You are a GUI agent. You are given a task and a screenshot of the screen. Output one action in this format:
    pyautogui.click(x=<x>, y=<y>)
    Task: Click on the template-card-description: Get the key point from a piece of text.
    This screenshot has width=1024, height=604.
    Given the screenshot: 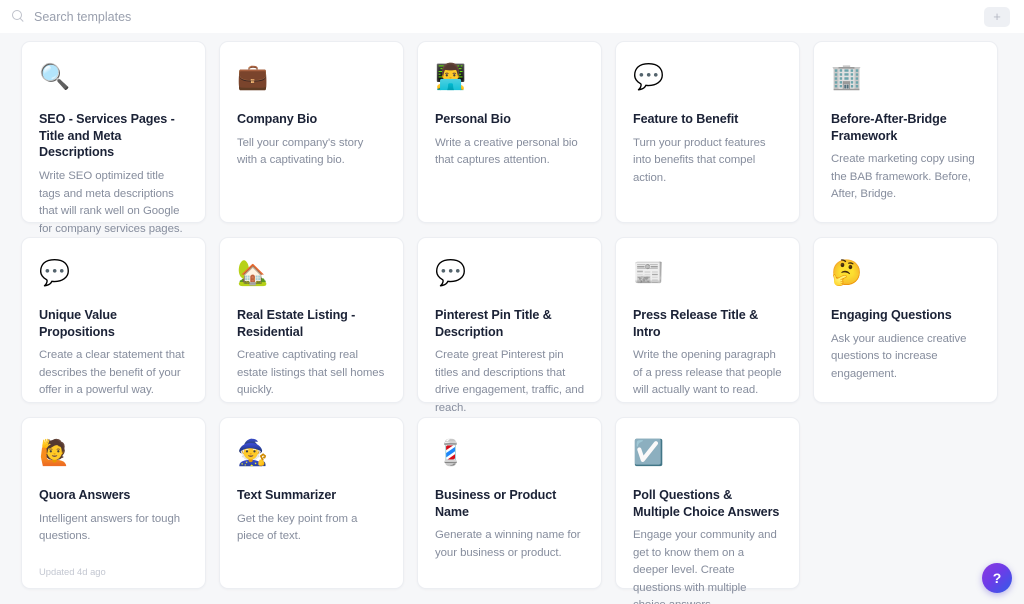 What is the action you would take?
    pyautogui.click(x=297, y=527)
    